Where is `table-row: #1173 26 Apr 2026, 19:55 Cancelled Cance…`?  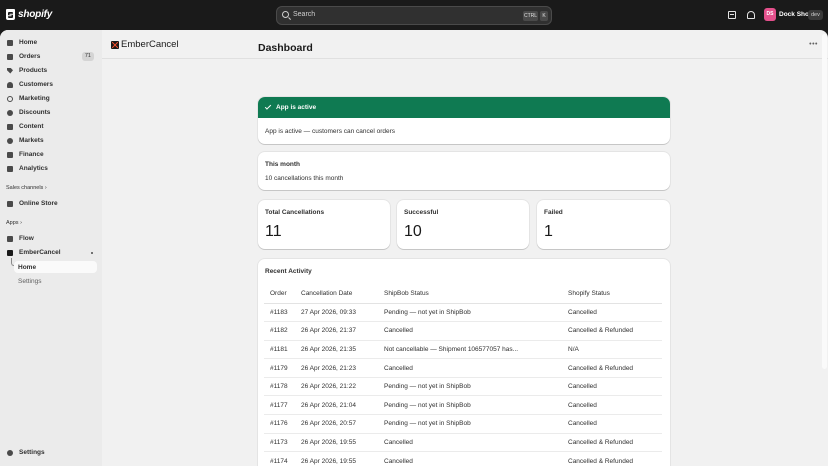 table-row: #1173 26 Apr 2026, 19:55 Cancelled Cance… is located at coordinates (463, 443).